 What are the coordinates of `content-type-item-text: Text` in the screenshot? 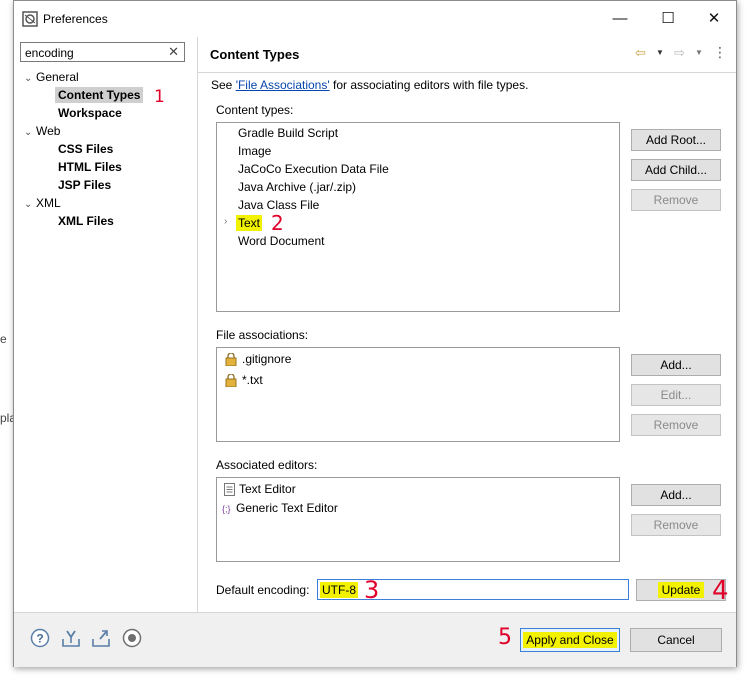 It's located at (249, 223).